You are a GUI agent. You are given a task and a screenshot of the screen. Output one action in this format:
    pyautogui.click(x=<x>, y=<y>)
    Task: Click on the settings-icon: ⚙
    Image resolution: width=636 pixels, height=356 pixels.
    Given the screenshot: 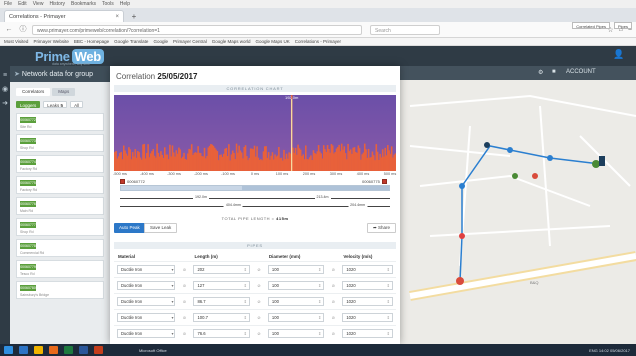 What is the action you would take?
    pyautogui.click(x=540, y=72)
    